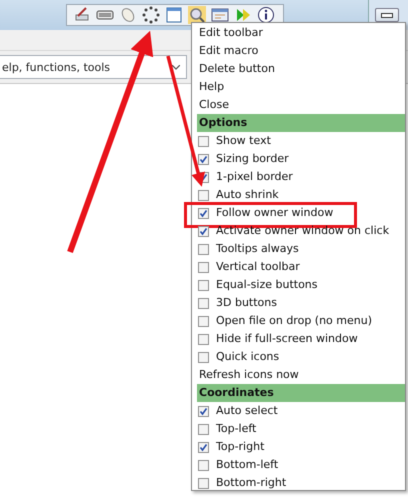 The height and width of the screenshot is (498, 408). Describe the element at coordinates (266, 15) in the screenshot. I see `info-icon` at that location.